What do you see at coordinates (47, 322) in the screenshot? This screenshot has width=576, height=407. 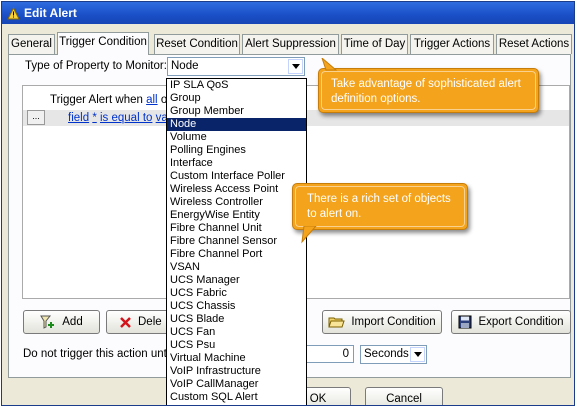 I see `add-condition-icon` at bounding box center [47, 322].